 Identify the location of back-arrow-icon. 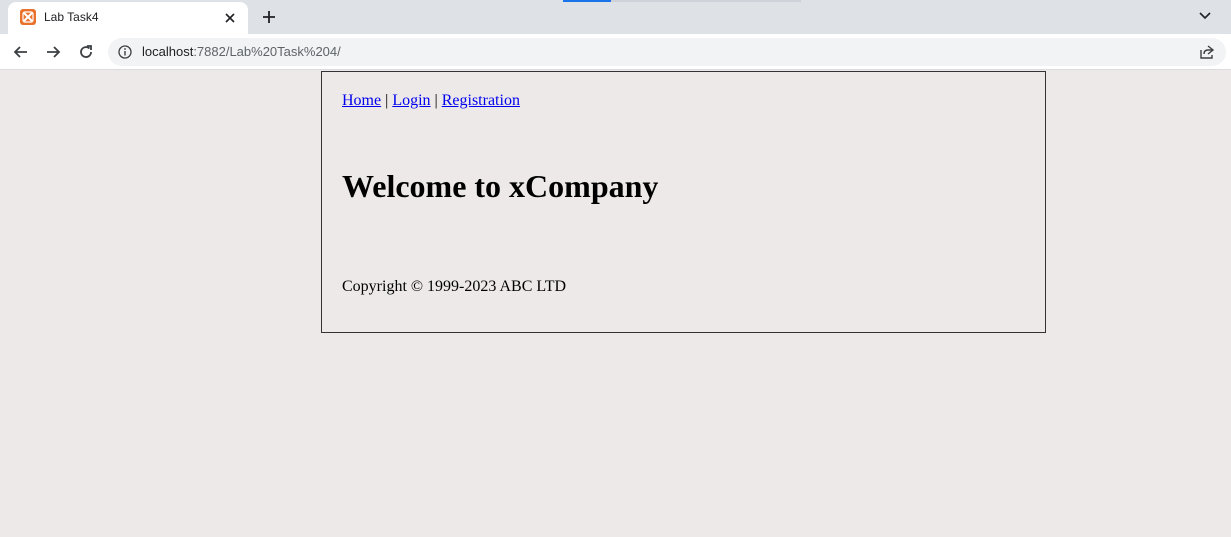
(21, 52).